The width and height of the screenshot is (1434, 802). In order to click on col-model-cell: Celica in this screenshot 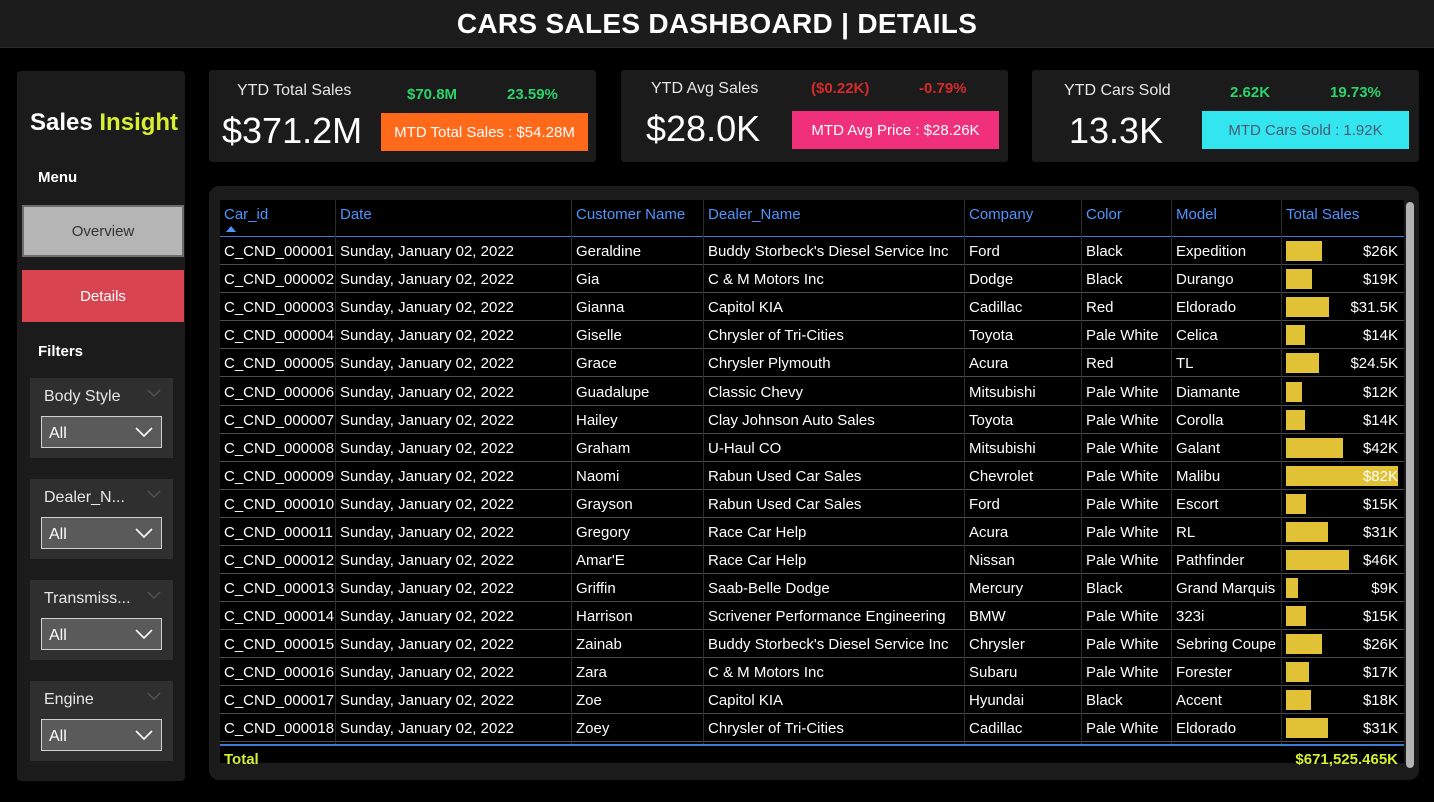, I will do `click(1197, 335)`.